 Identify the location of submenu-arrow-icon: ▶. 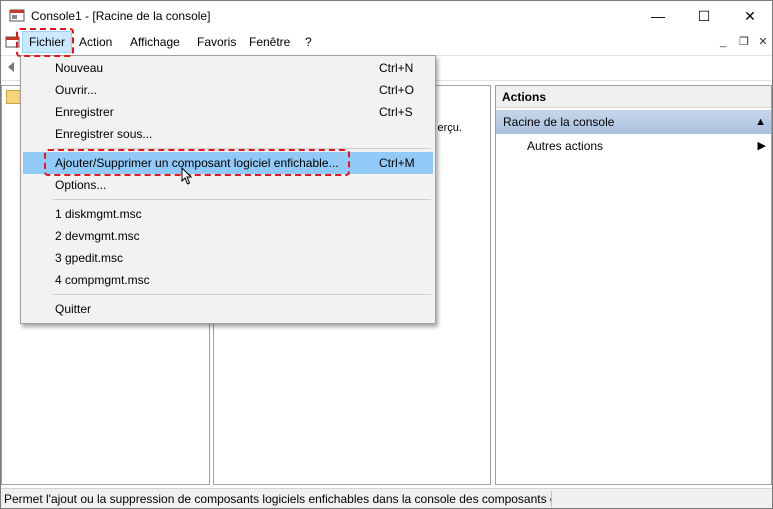
(762, 146).